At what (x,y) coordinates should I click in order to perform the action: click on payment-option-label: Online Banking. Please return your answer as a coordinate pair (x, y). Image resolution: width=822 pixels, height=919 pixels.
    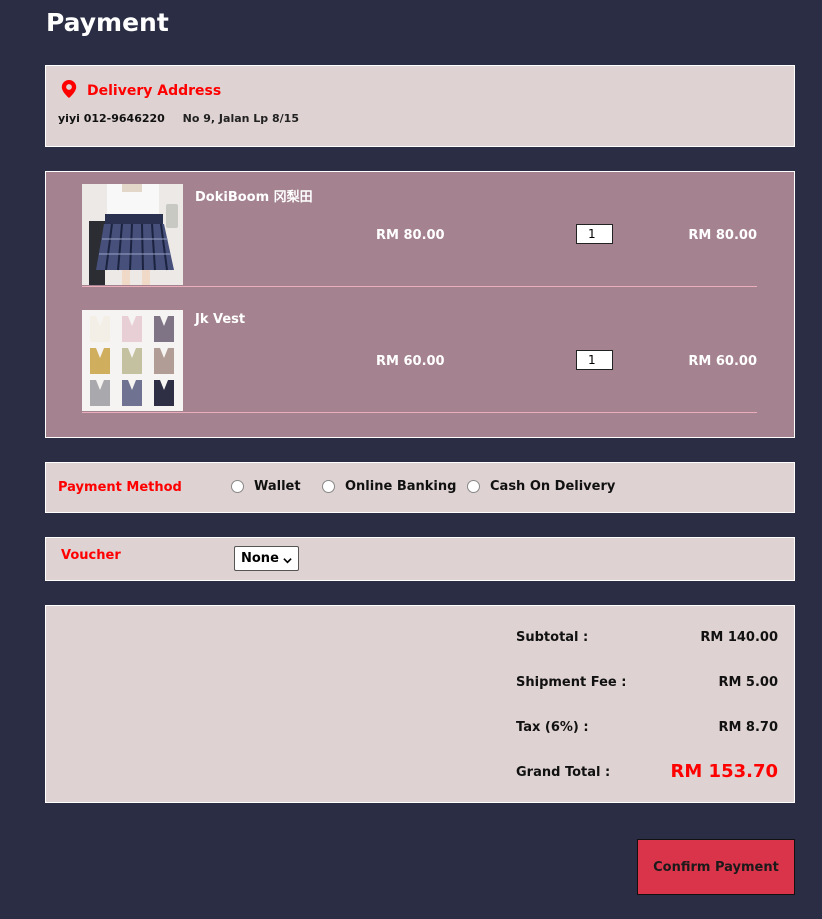
    Looking at the image, I should click on (401, 486).